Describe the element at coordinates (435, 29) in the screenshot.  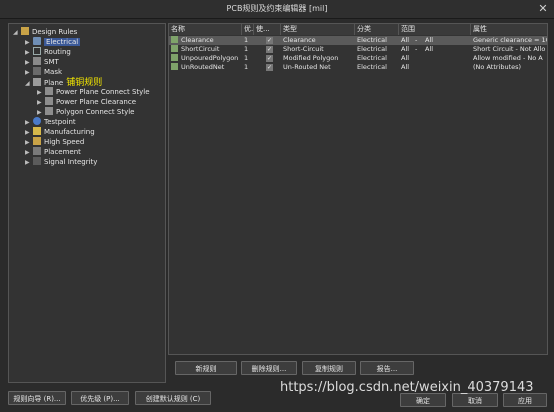
I see `column-header-scope: 范围` at that location.